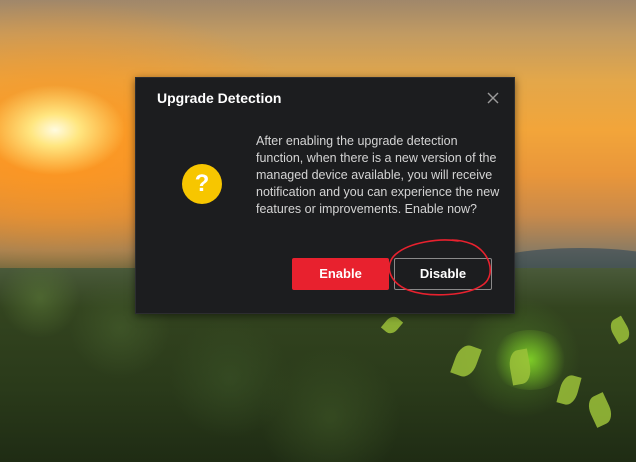 This screenshot has width=636, height=462. I want to click on background-leaf-glow, so click(530, 360).